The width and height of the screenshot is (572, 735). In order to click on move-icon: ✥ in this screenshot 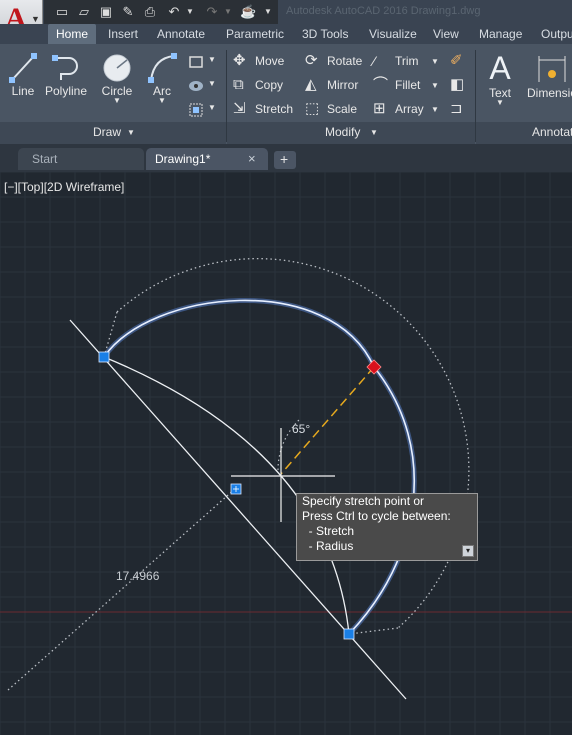, I will do `click(239, 60)`.